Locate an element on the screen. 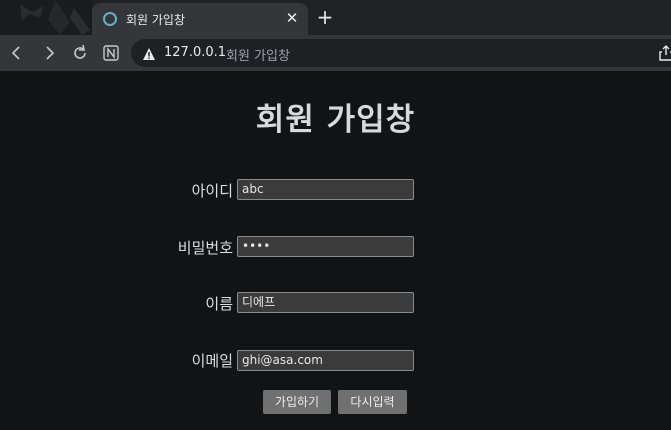  tab-title: 회원 가입창 is located at coordinates (156, 20).